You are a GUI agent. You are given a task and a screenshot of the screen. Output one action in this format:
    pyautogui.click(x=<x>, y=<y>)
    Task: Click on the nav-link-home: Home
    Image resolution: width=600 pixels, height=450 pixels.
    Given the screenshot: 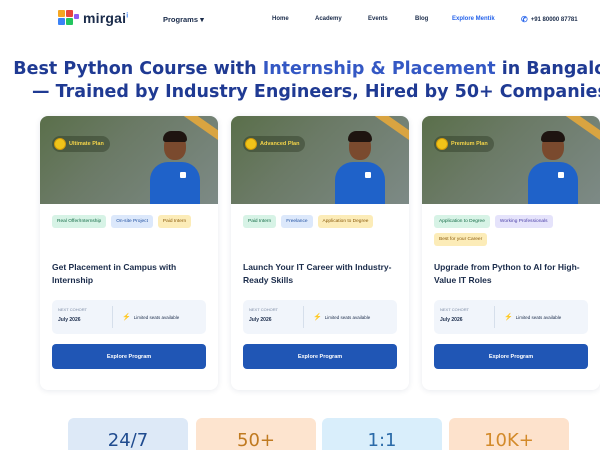 What is the action you would take?
    pyautogui.click(x=280, y=19)
    